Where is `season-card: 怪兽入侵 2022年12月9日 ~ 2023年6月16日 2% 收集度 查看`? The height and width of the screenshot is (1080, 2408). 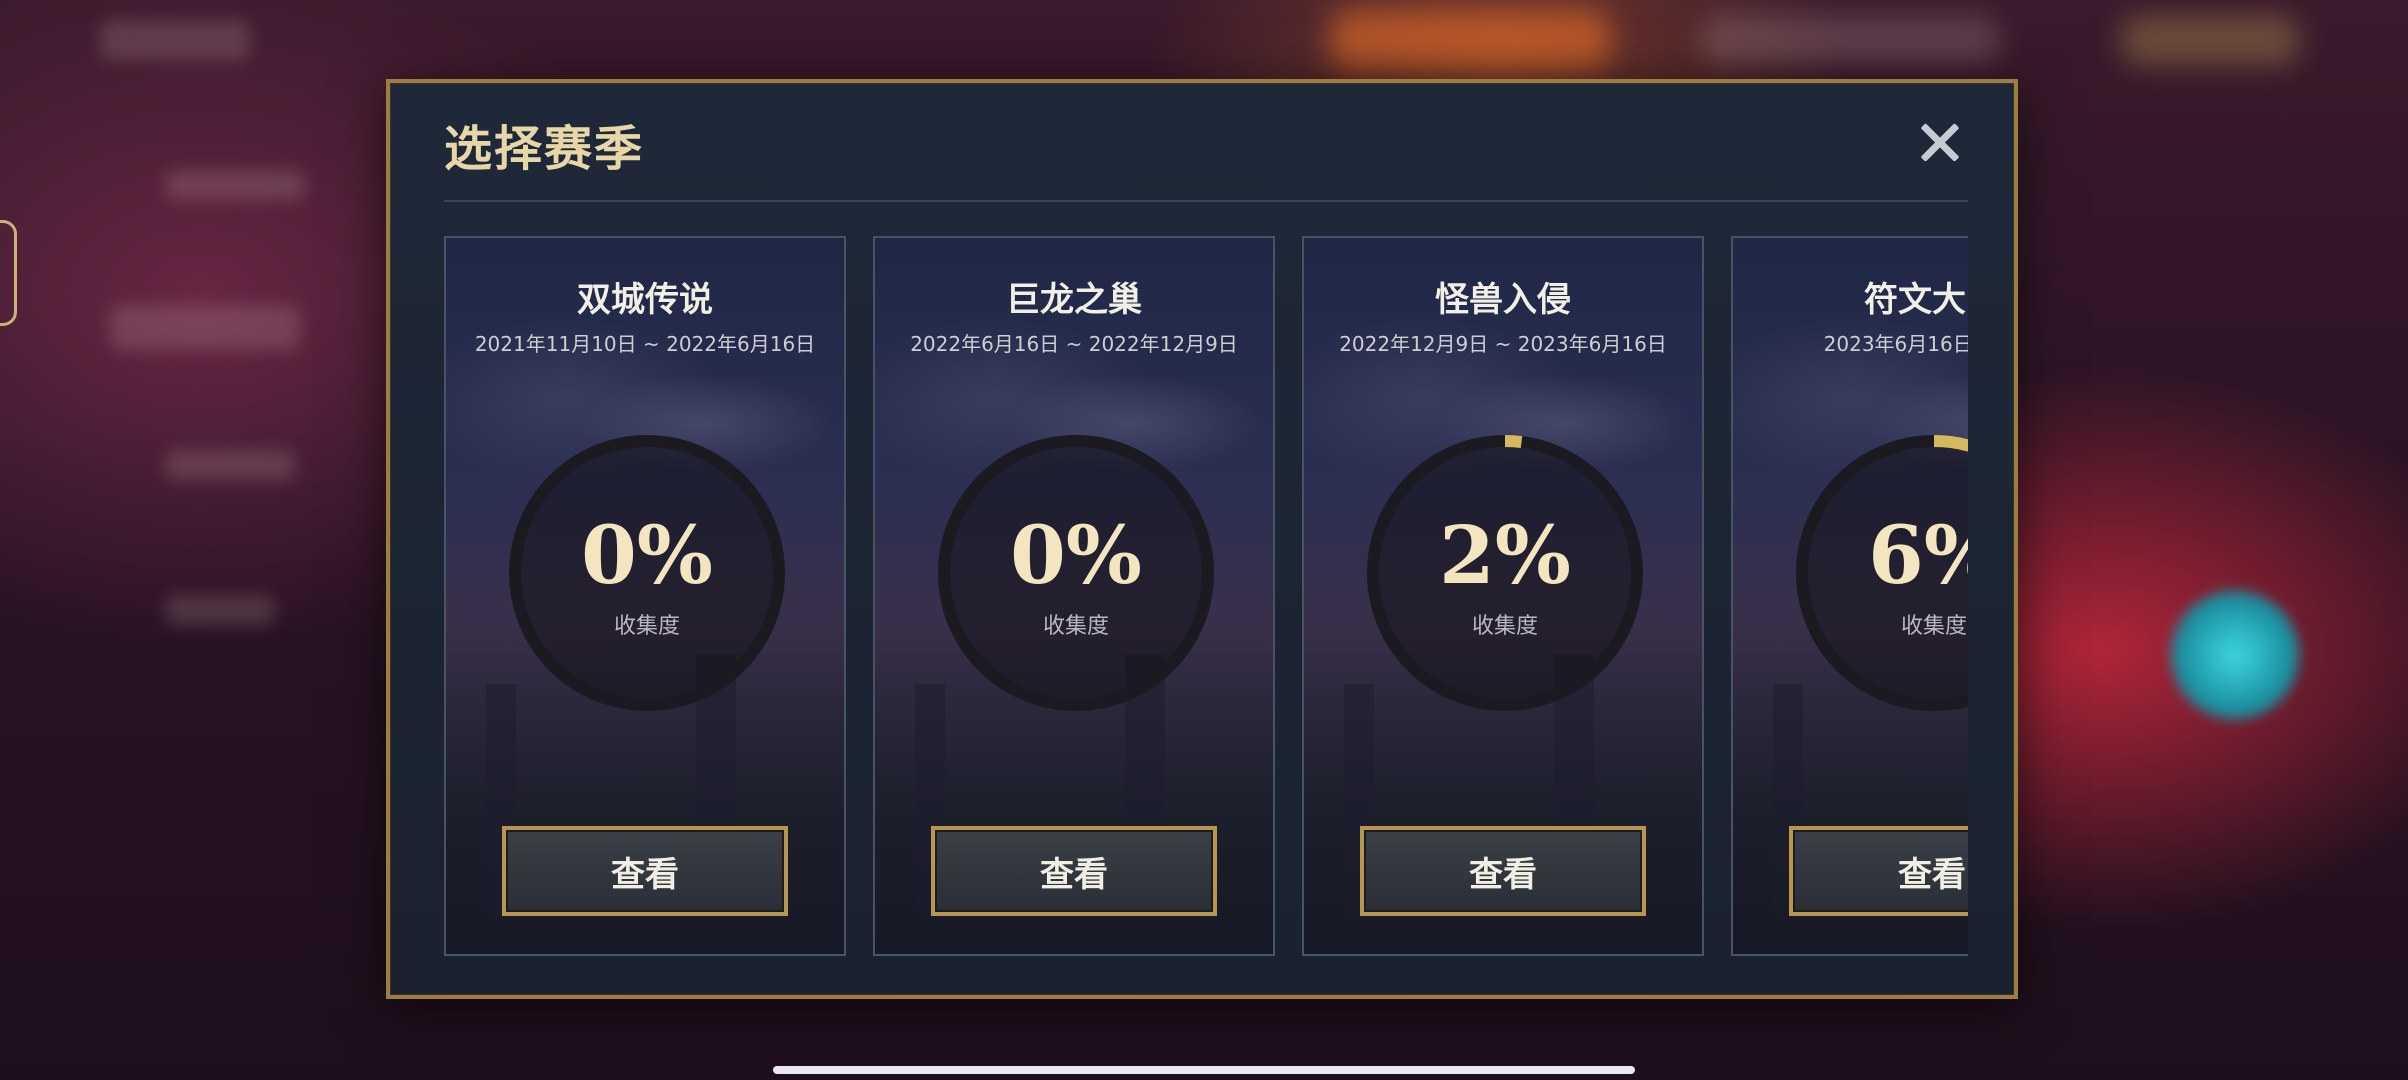 season-card: 怪兽入侵 2022年12月9日 ~ 2023年6月16日 2% 收集度 查看 is located at coordinates (1503, 596).